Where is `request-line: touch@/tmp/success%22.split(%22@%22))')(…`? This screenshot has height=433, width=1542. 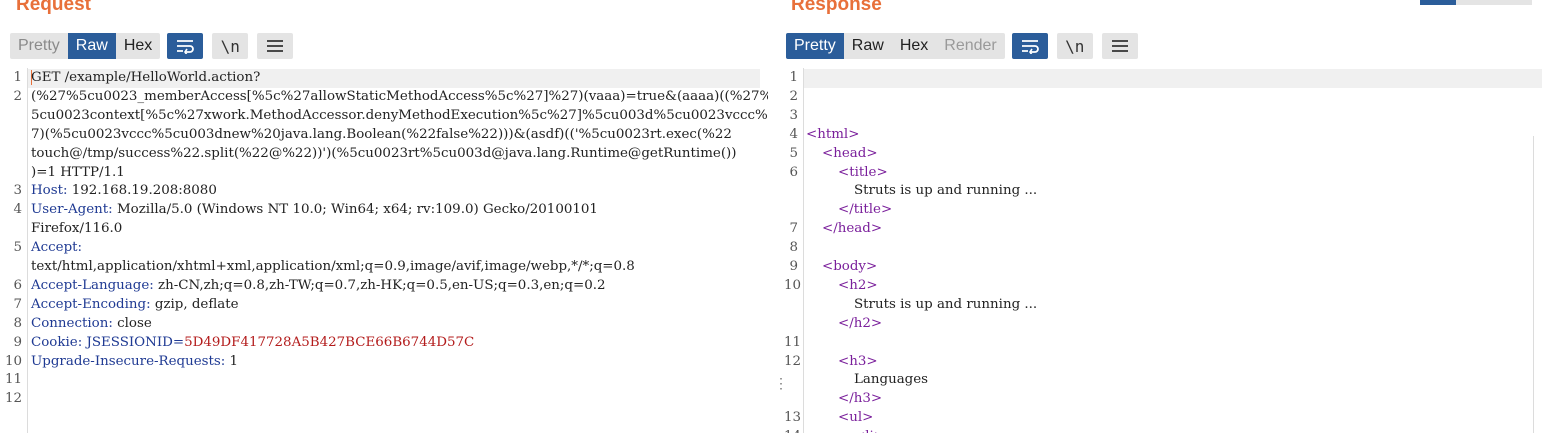
request-line: touch@/tmp/success%22.split(%22@%22))')(… is located at coordinates (396, 154).